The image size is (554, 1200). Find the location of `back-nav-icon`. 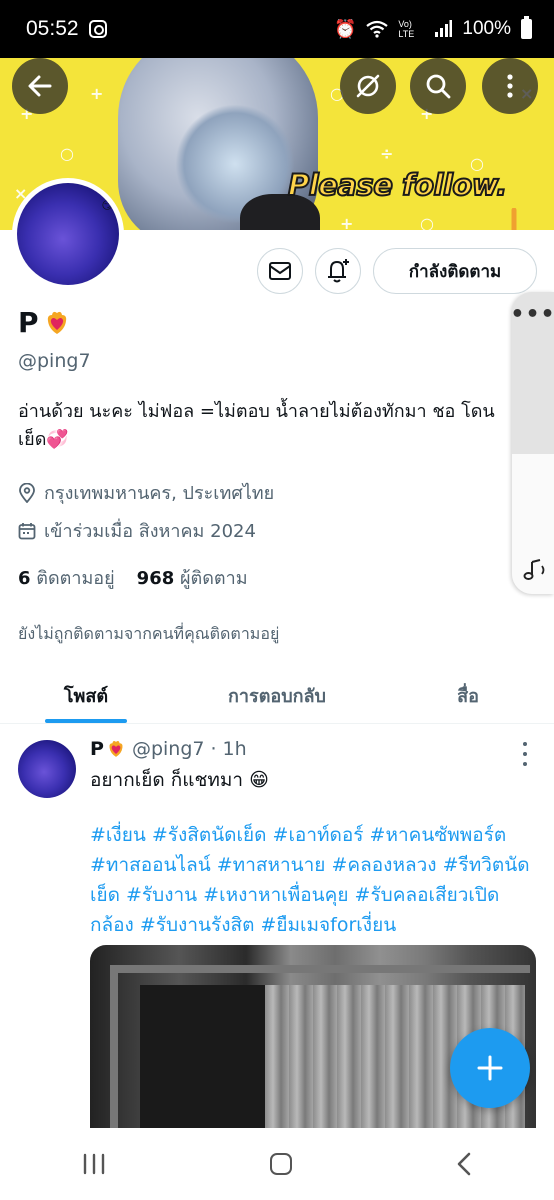

back-nav-icon is located at coordinates (464, 1164).